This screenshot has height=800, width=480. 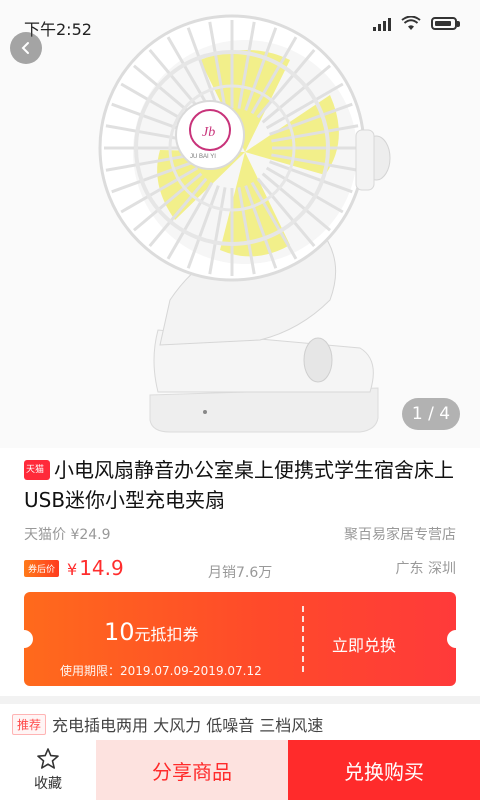 I want to click on status-bar: 下午2:52, so click(x=240, y=24).